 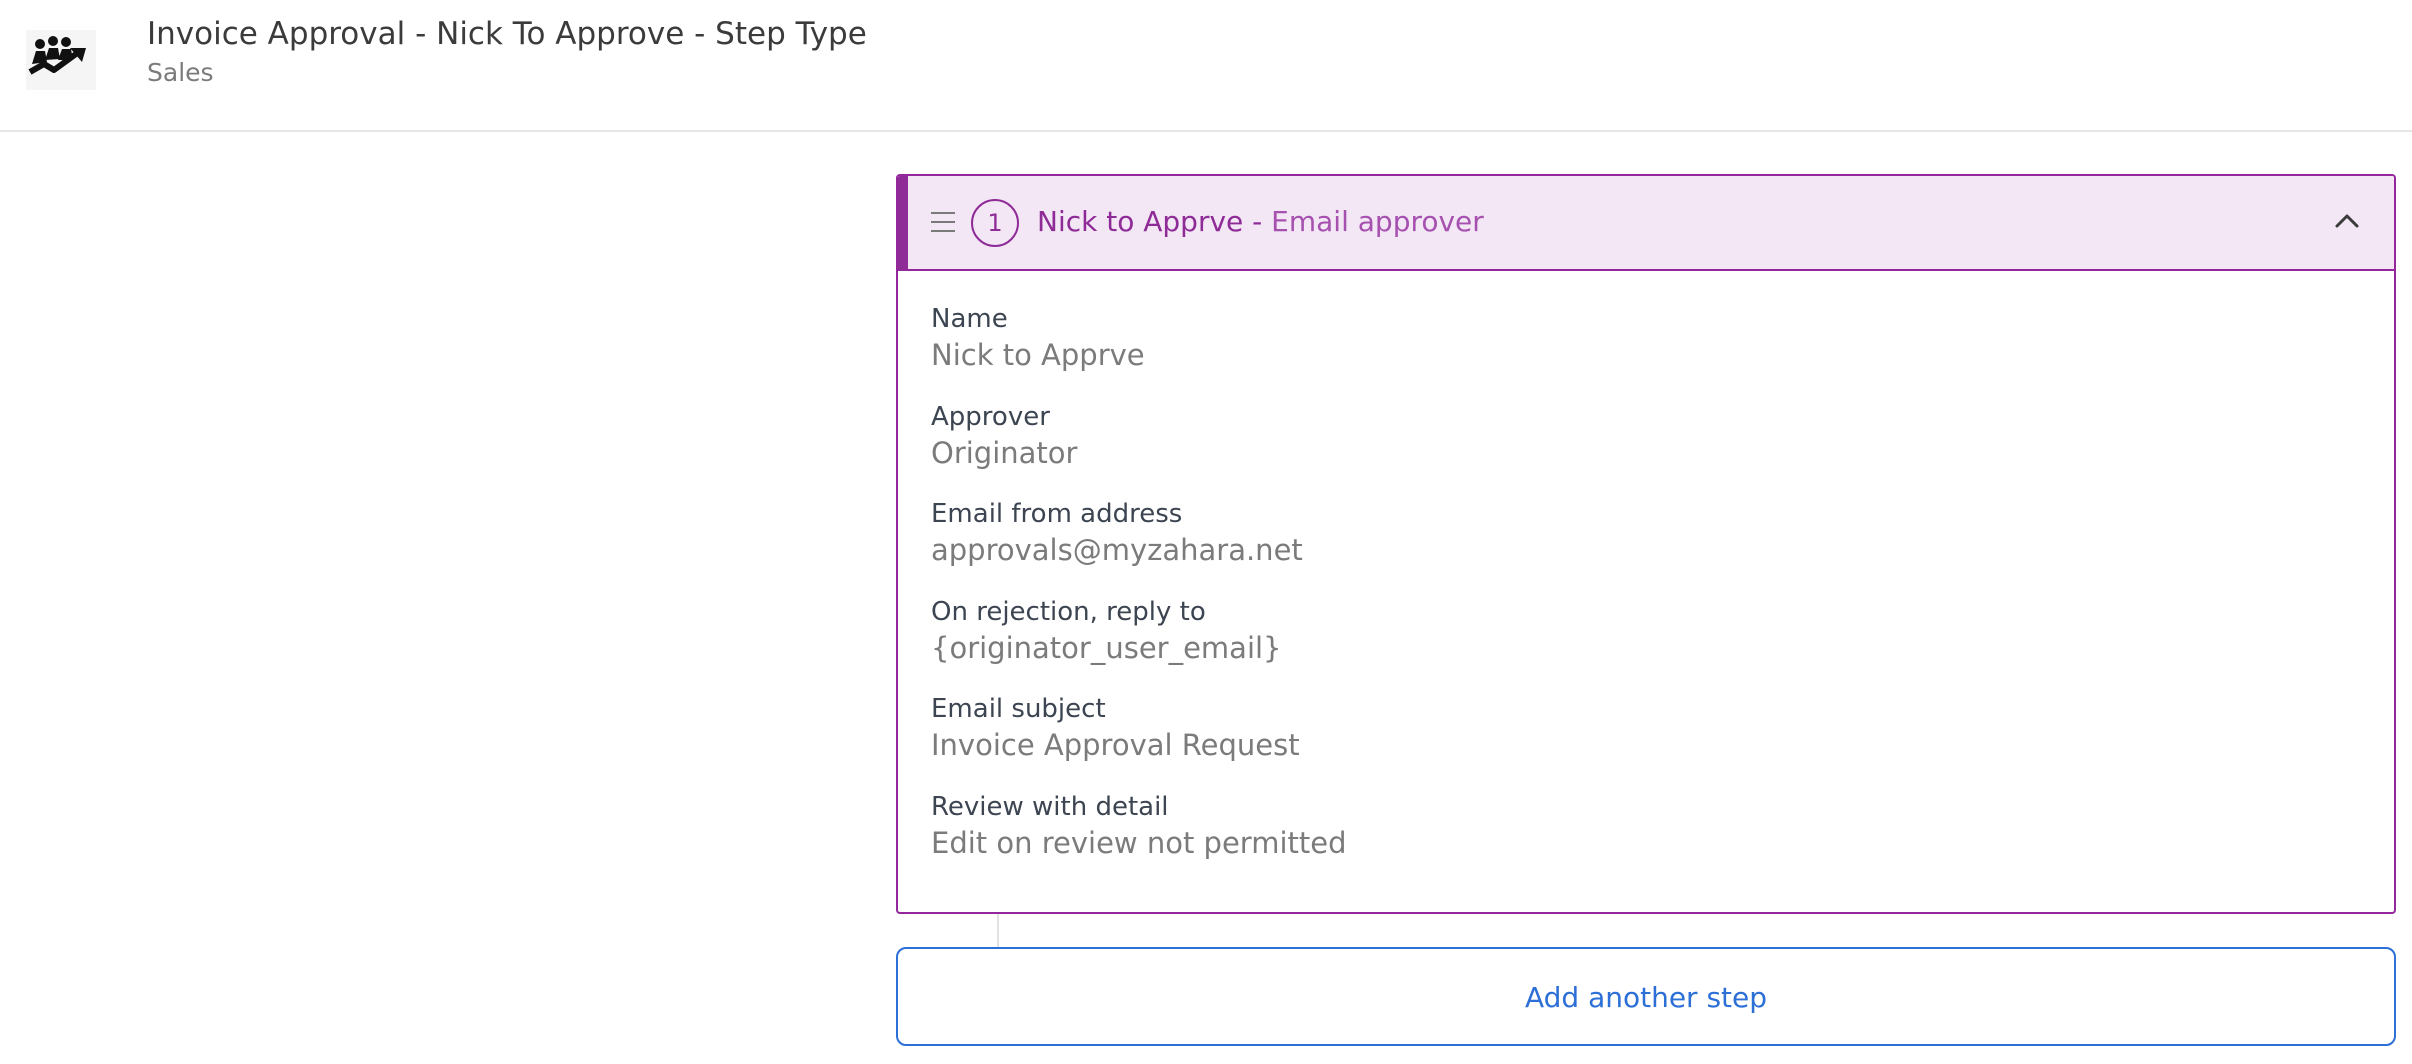 What do you see at coordinates (1117, 550) in the screenshot?
I see `field-value: approvals@myzahara.net` at bounding box center [1117, 550].